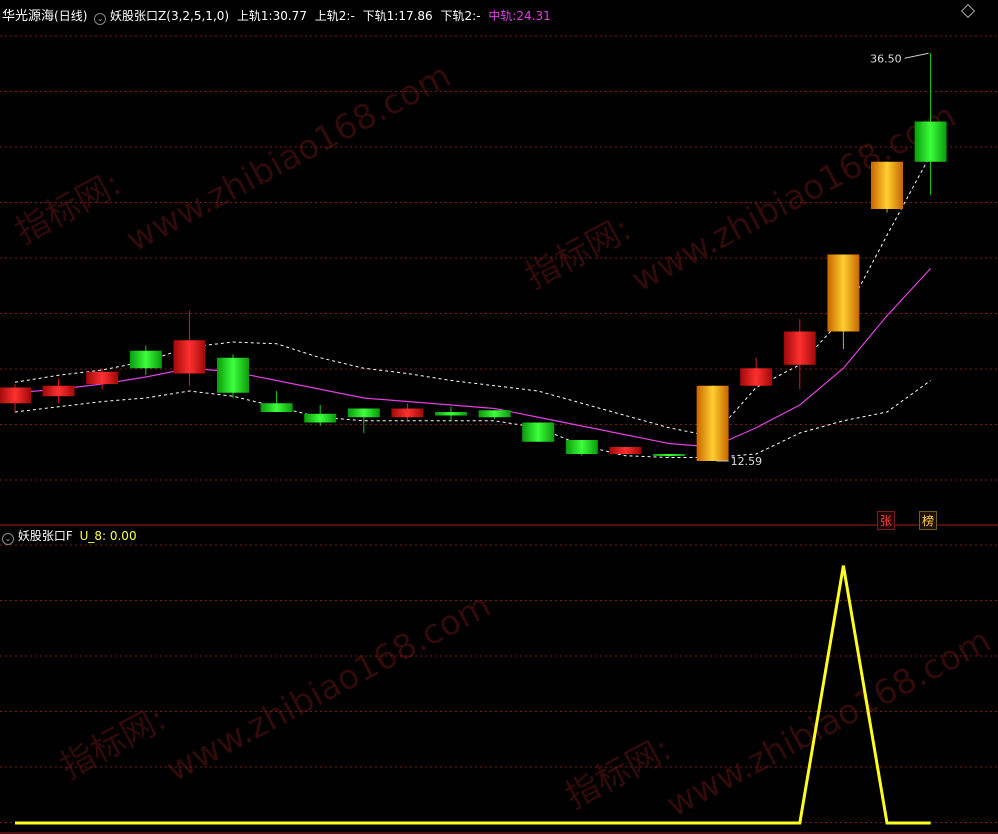  I want to click on max-pointer, so click(916, 55).